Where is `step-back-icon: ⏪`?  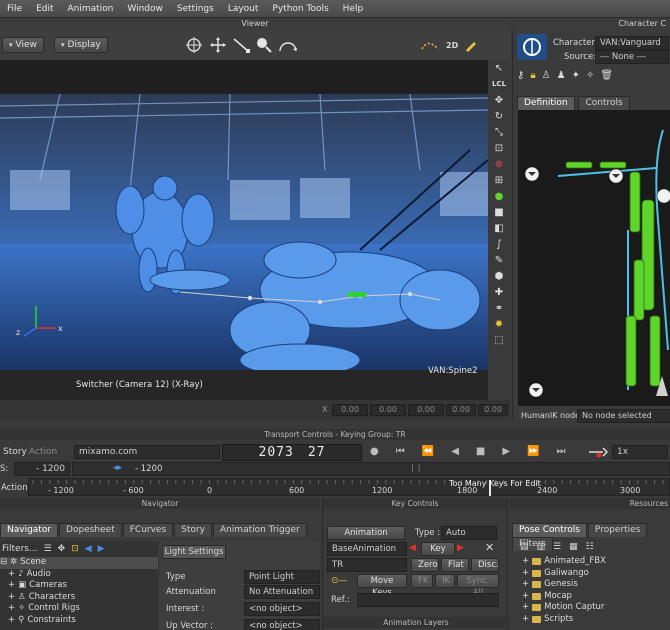
step-back-icon: ⏪ is located at coordinates (428, 451).